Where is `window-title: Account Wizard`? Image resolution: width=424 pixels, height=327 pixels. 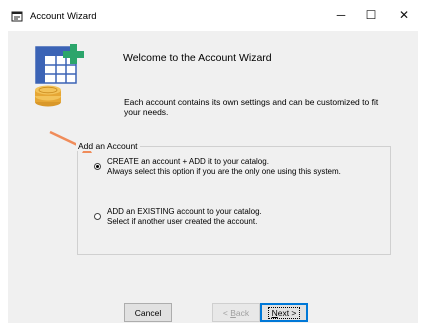
window-title: Account Wizard is located at coordinates (63, 16).